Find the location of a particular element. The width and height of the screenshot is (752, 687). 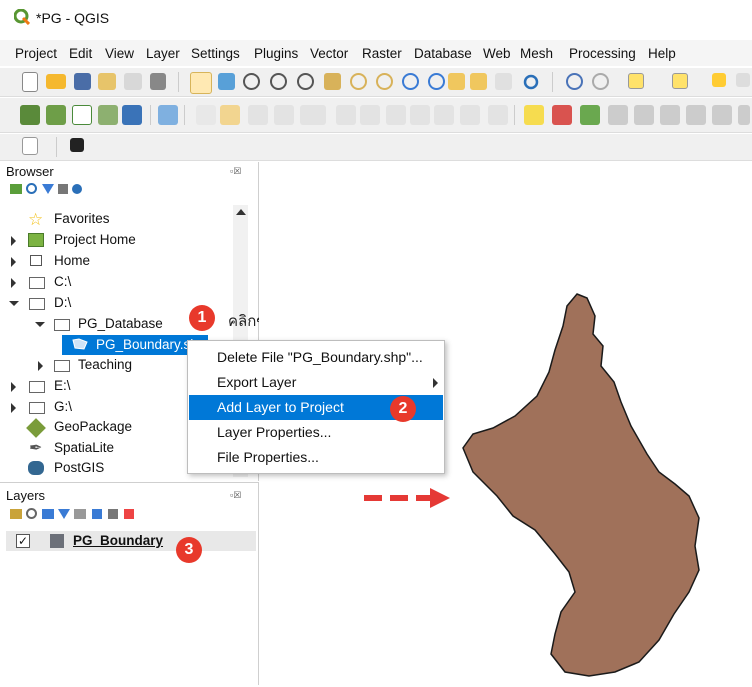

menu-view: View is located at coordinates (119, 53).